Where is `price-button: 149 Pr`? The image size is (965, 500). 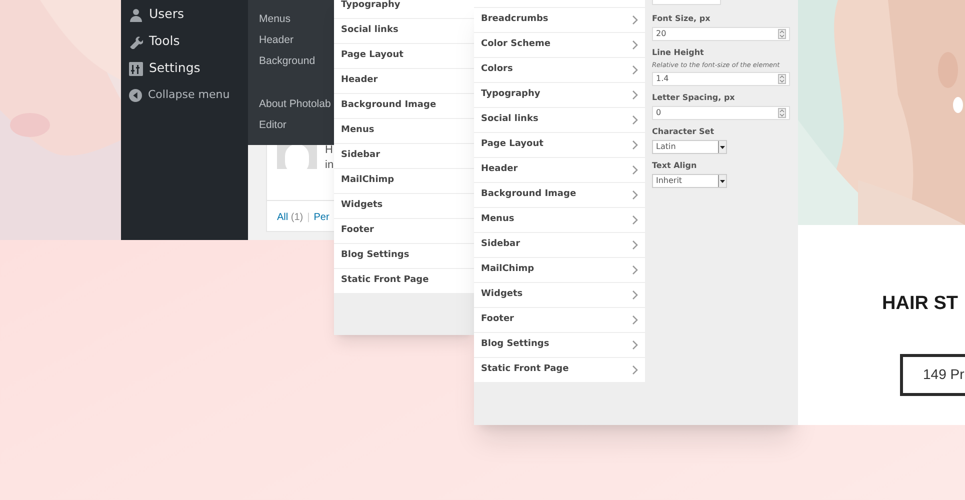 price-button: 149 Pr is located at coordinates (932, 375).